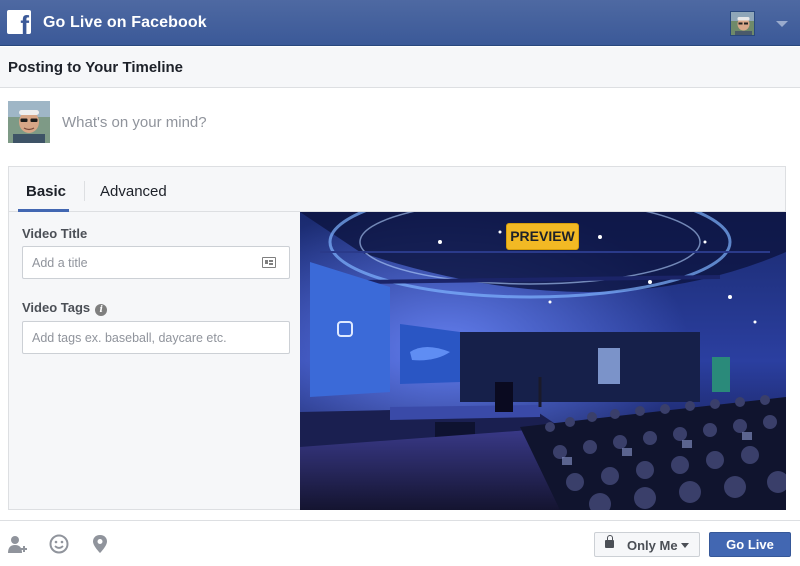 This screenshot has width=800, height=566. I want to click on posting-target-title: Posting to Your Timeline, so click(96, 67).